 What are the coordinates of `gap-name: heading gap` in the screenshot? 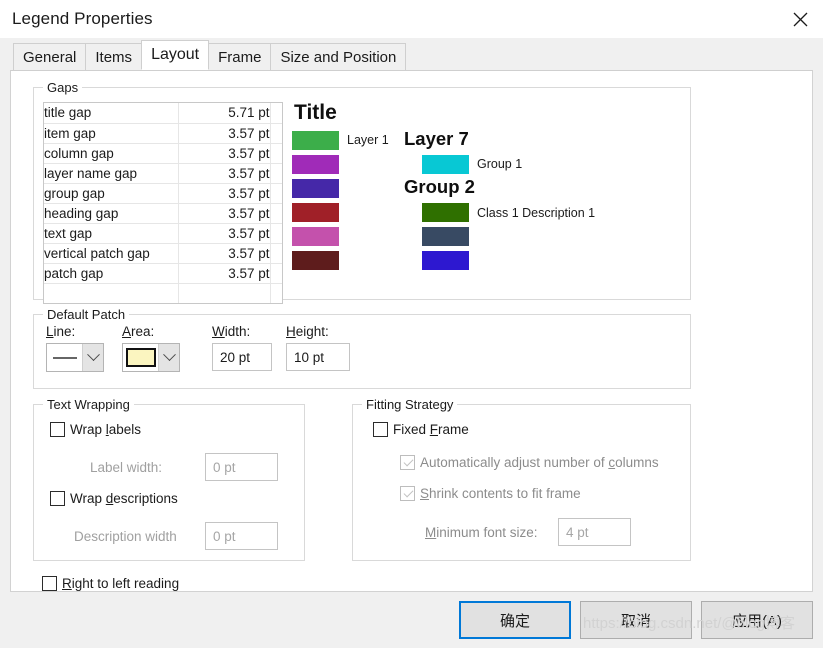 It's located at (111, 213).